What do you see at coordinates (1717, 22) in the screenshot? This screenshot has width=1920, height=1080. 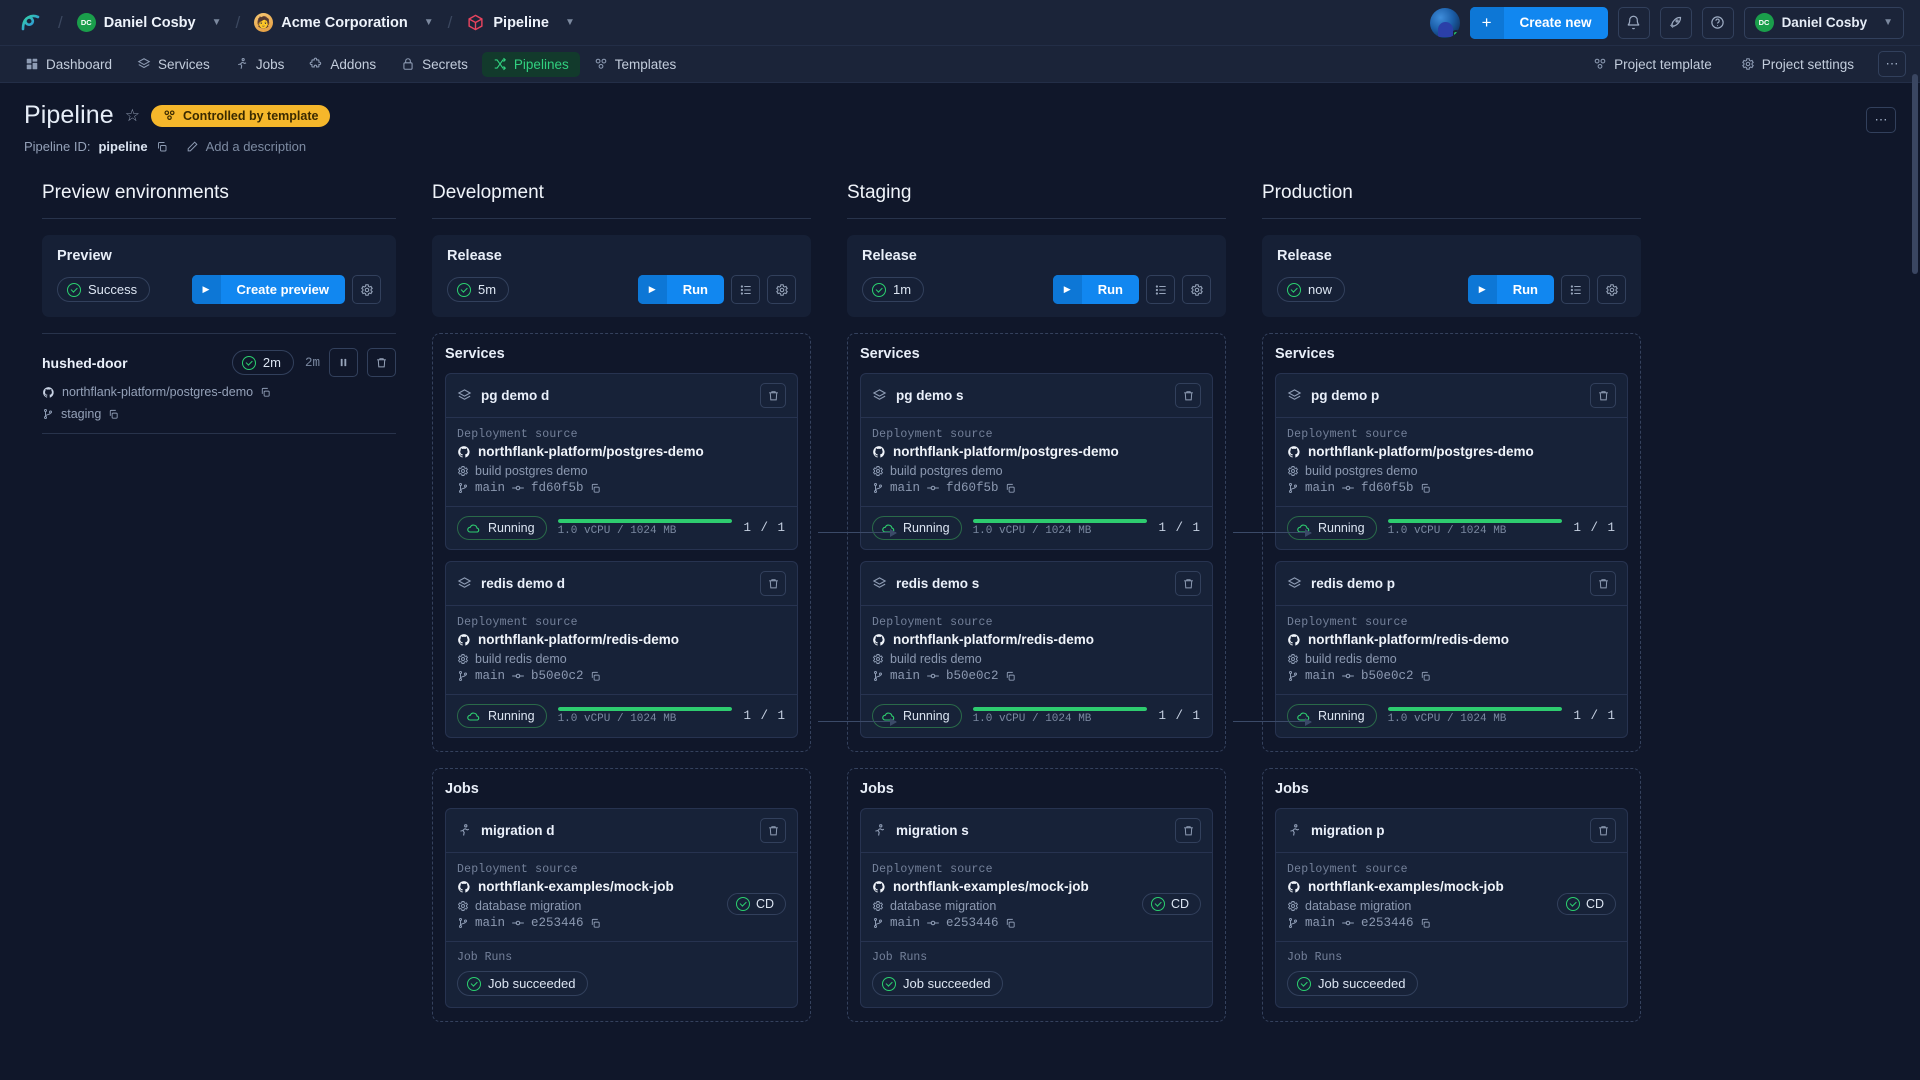 I see `help-icon` at bounding box center [1717, 22].